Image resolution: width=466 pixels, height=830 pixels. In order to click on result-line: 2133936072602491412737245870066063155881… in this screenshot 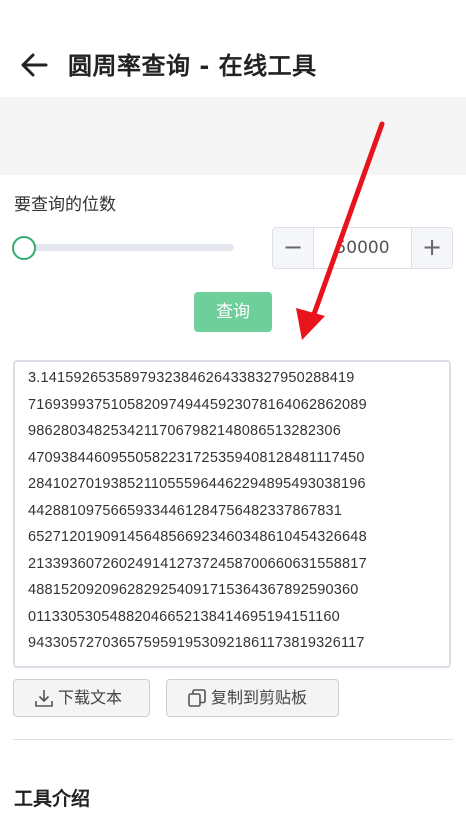, I will do `click(197, 563)`.